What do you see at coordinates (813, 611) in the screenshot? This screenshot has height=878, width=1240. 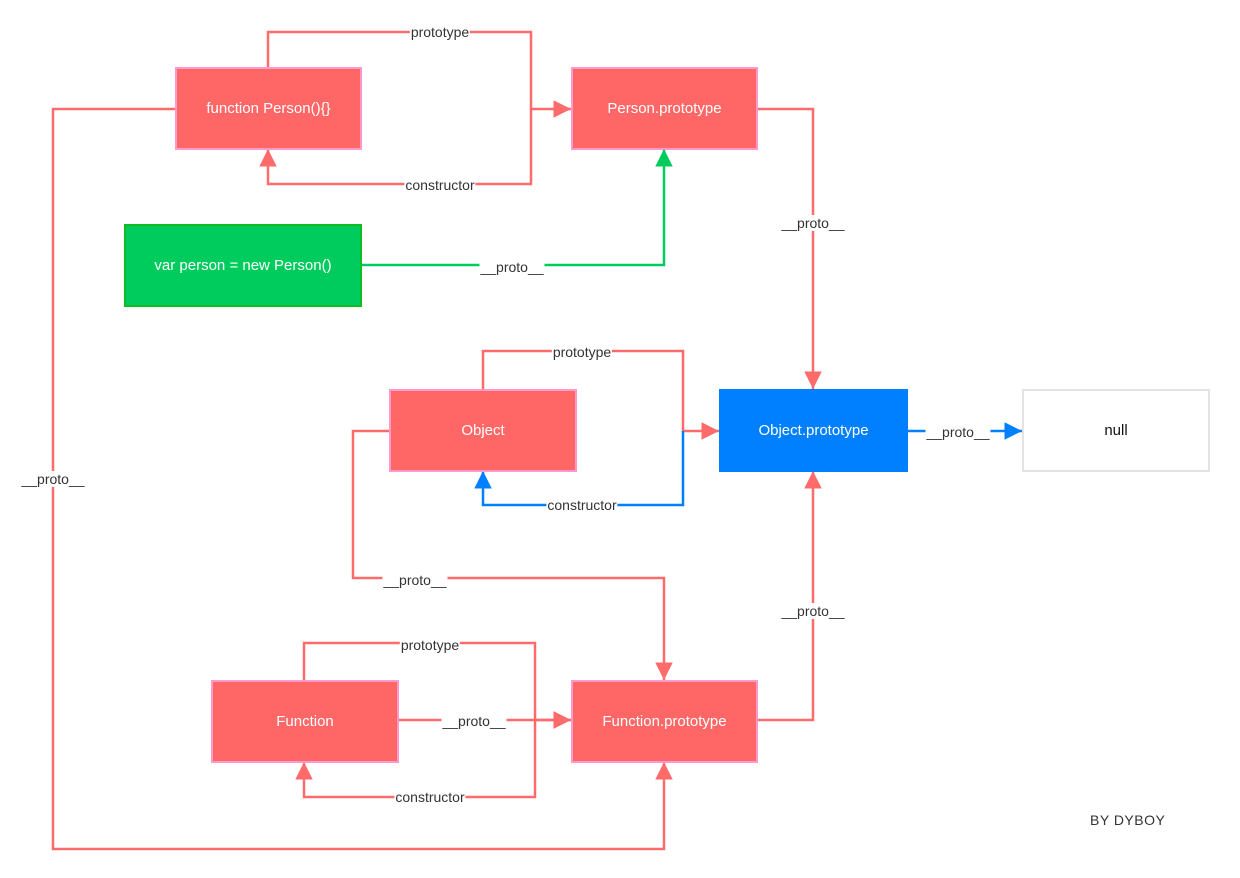 I see `label-function-prototype-proto: __proto__` at bounding box center [813, 611].